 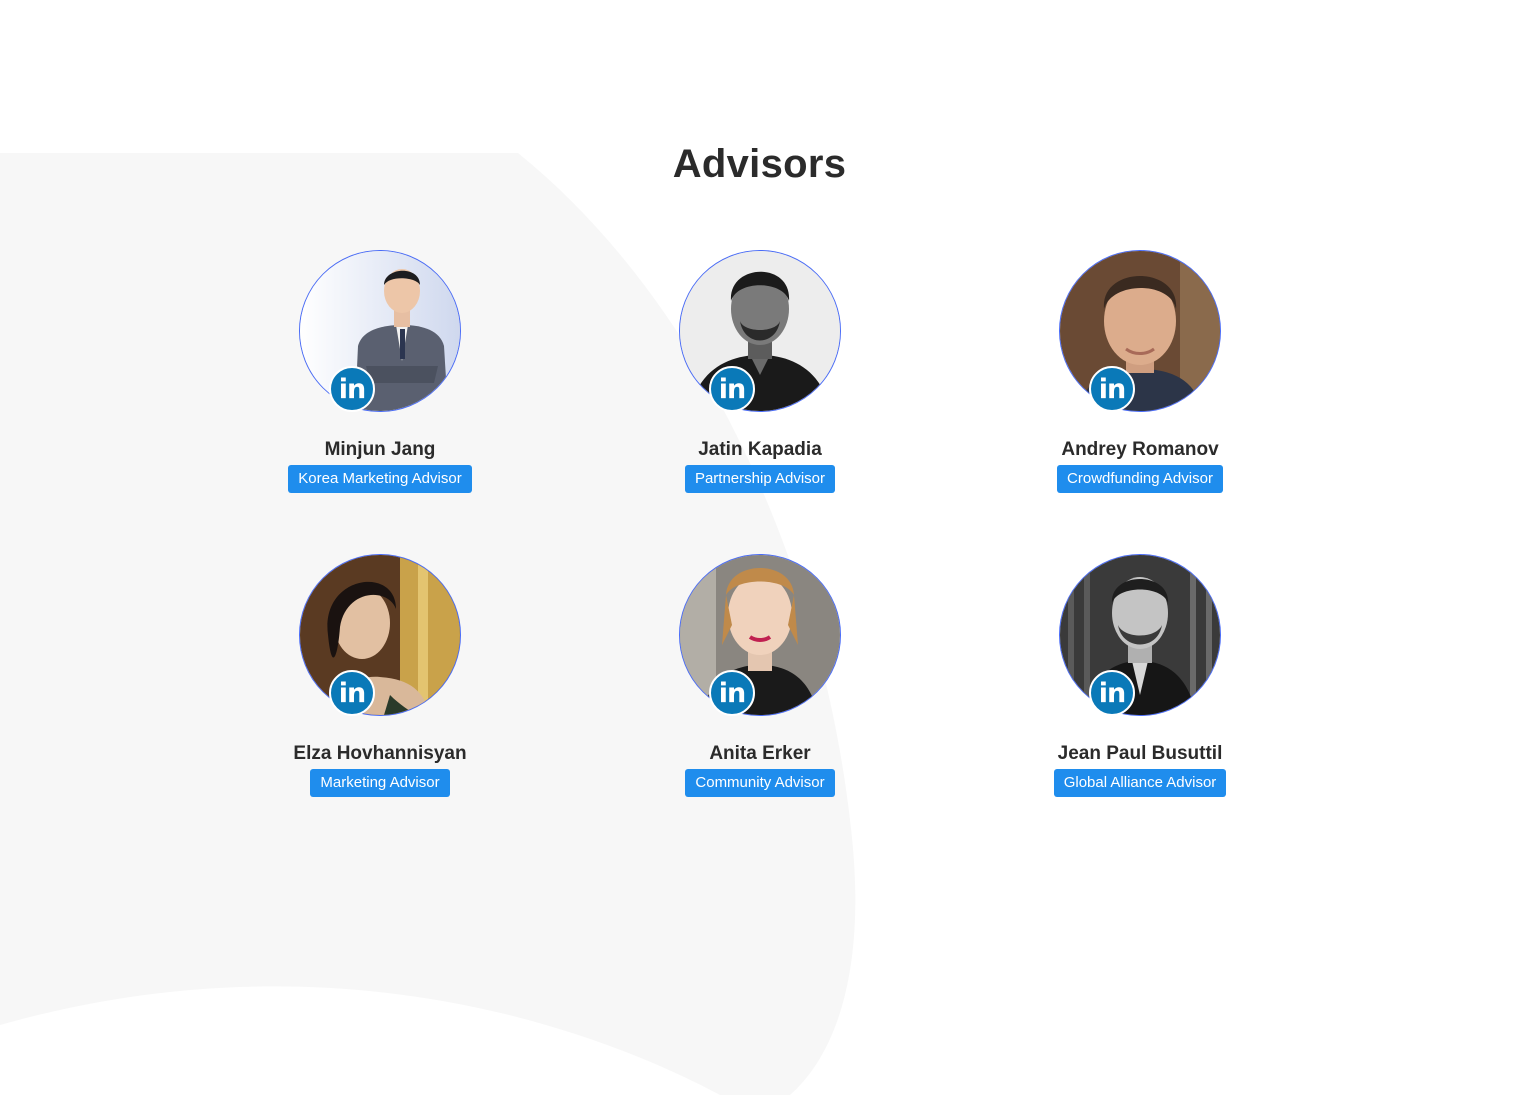 I want to click on advisor-card: in Anita Erker Community Advisor, so click(x=760, y=678).